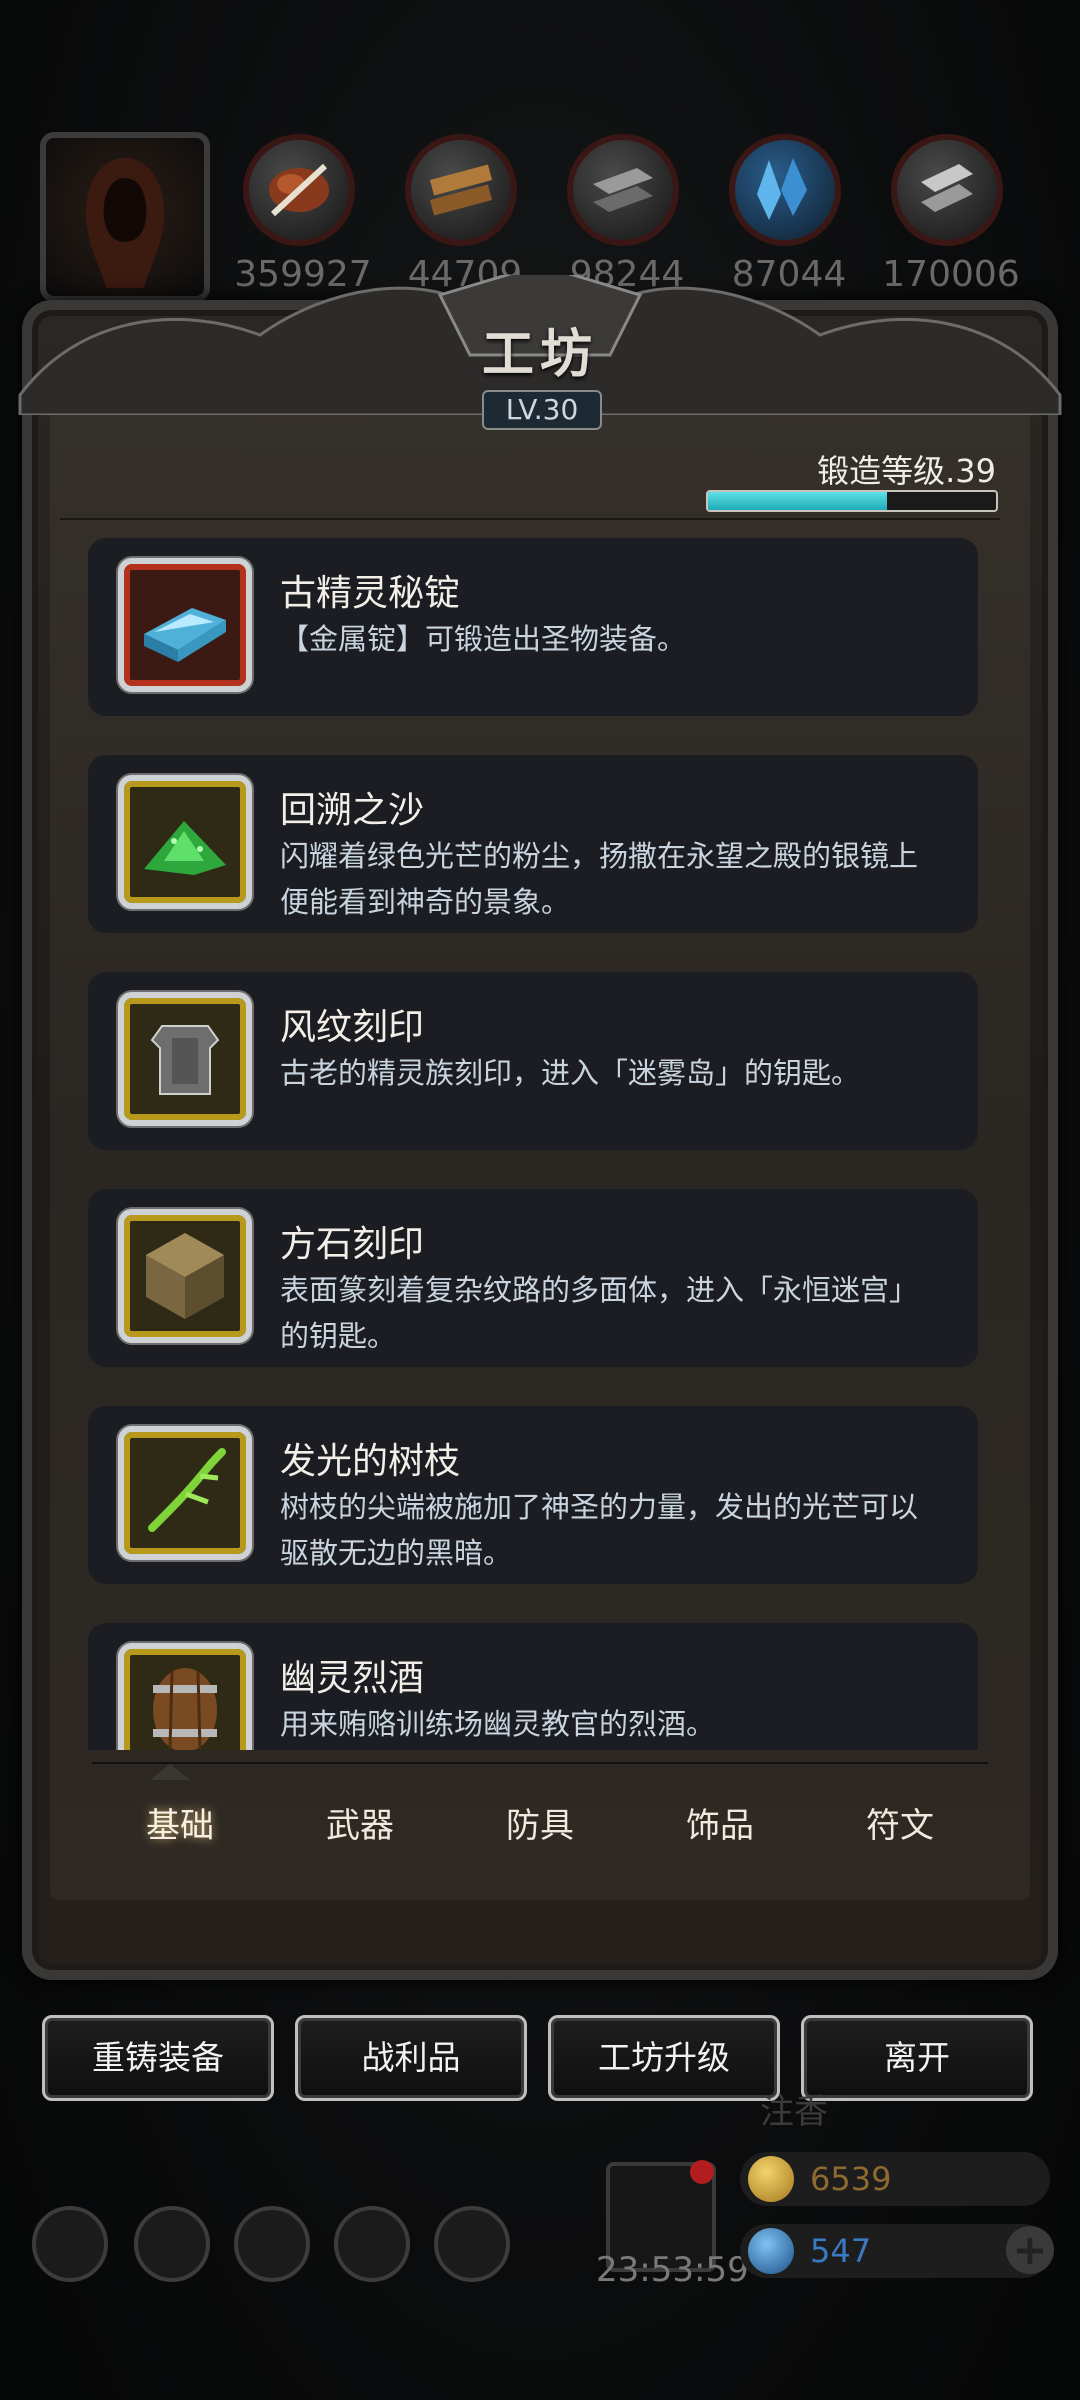 This screenshot has height=2400, width=1080. What do you see at coordinates (185, 1059) in the screenshot?
I see `armor-seal-icon` at bounding box center [185, 1059].